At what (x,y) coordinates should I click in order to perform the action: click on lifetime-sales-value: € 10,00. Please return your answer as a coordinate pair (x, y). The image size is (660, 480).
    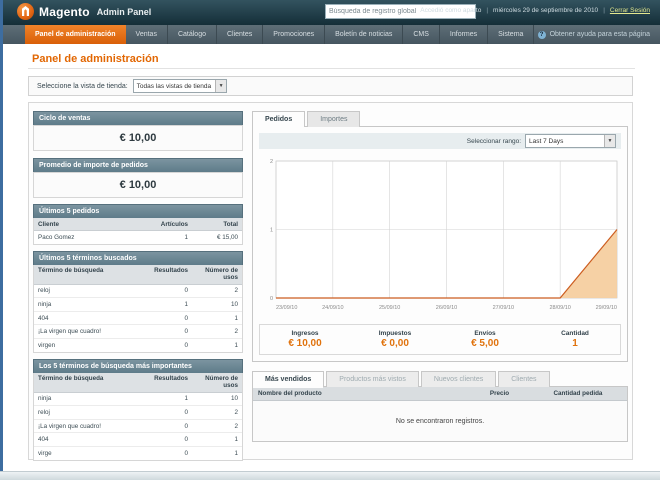
    Looking at the image, I should click on (138, 138).